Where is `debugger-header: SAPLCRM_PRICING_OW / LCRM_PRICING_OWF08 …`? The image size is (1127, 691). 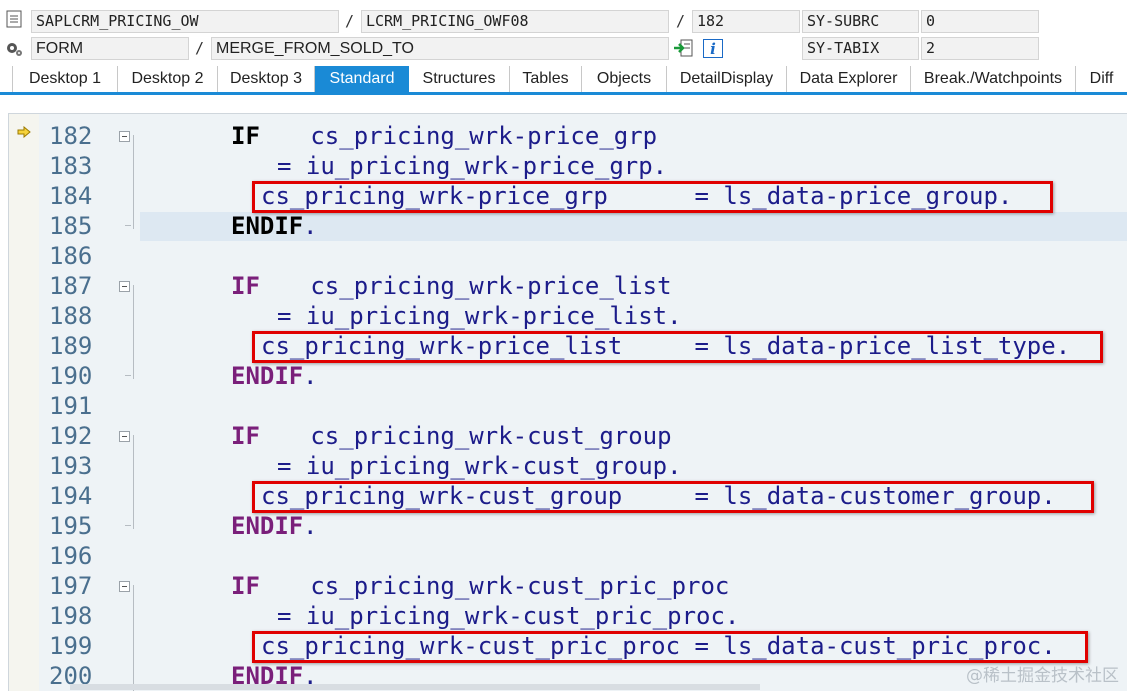 debugger-header: SAPLCRM_PRICING_OW / LCRM_PRICING_OWF08 … is located at coordinates (563, 33).